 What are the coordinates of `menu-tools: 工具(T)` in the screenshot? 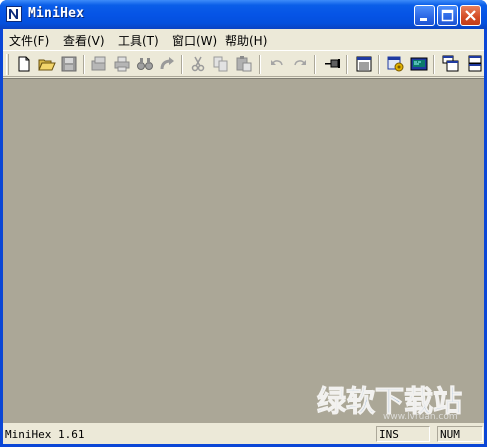 It's located at (138, 40).